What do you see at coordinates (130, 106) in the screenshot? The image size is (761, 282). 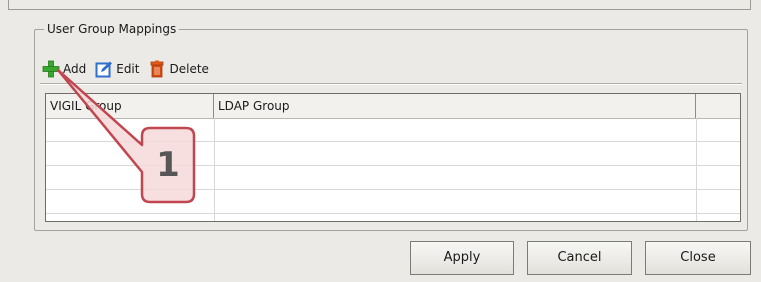 I see `column-header-vigil-group: VIGIL Group` at bounding box center [130, 106].